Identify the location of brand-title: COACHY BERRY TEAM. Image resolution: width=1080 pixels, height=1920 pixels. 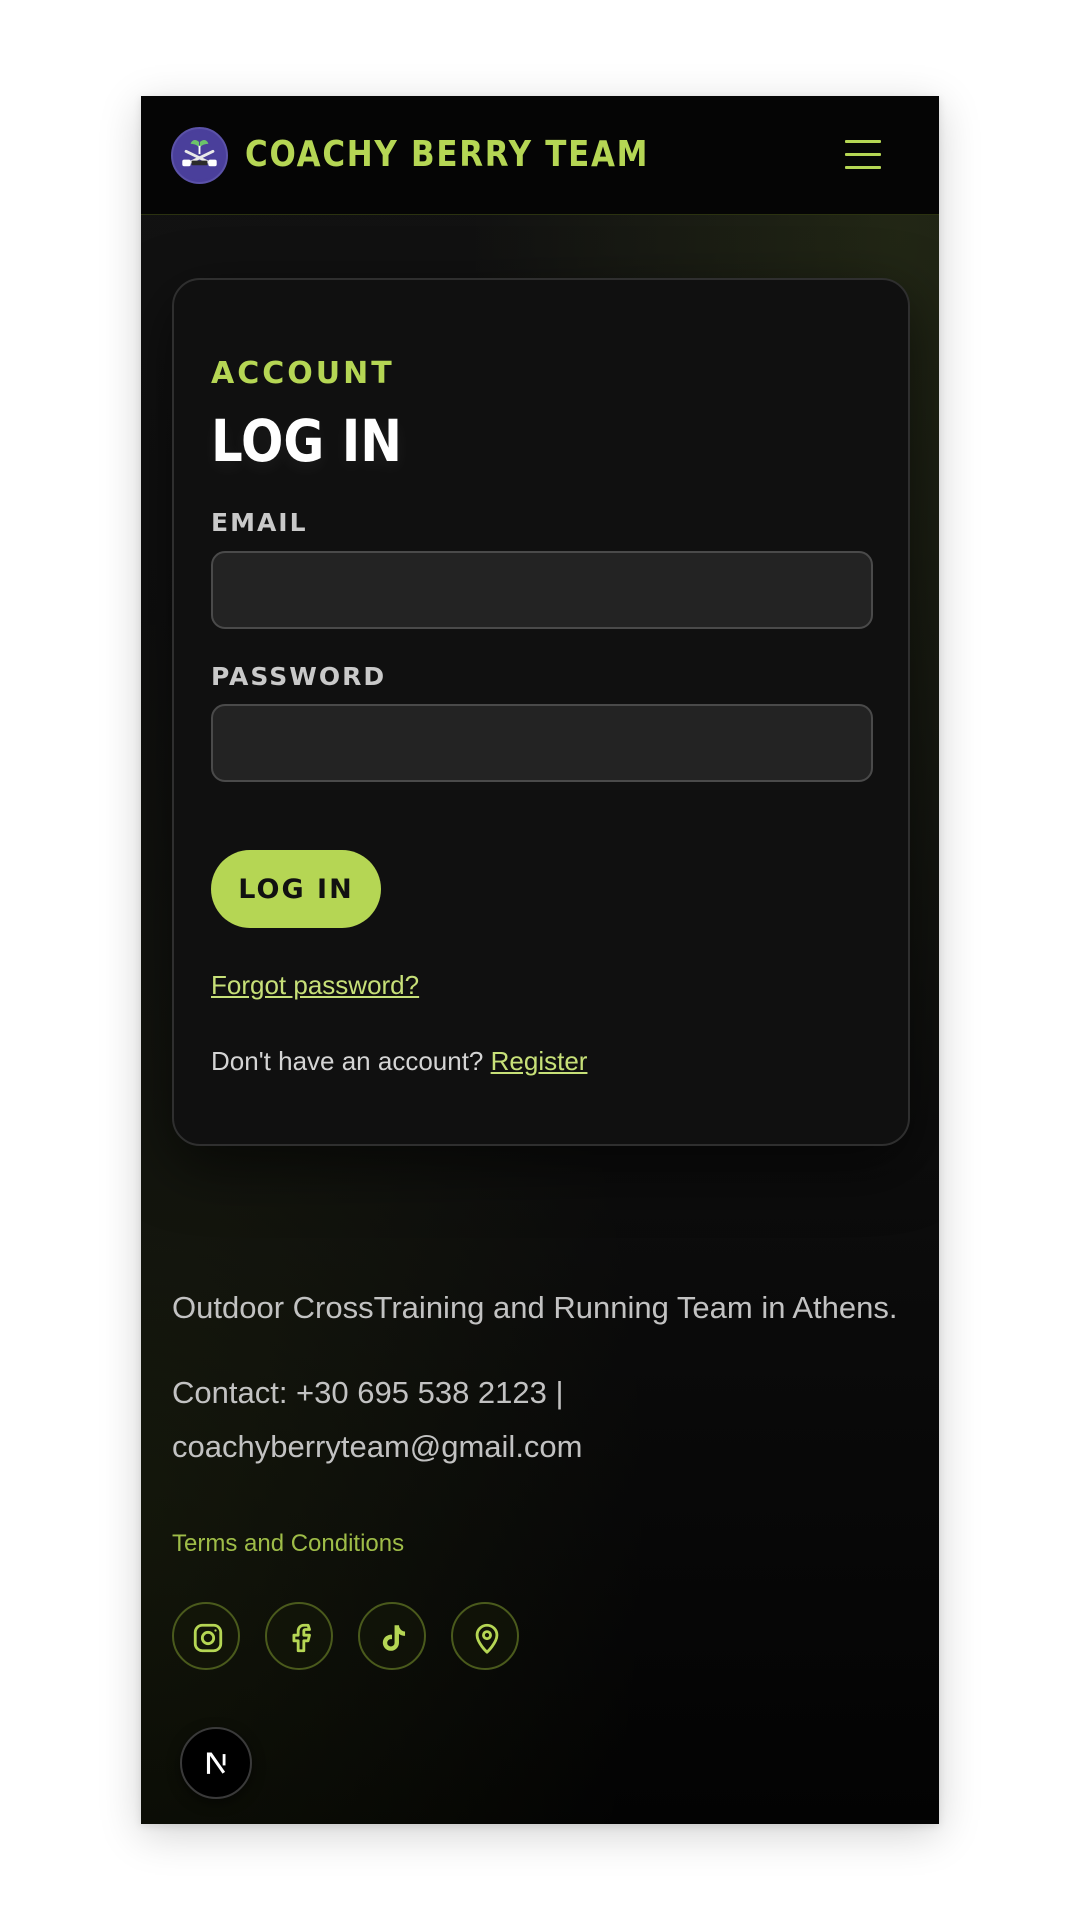
(447, 155).